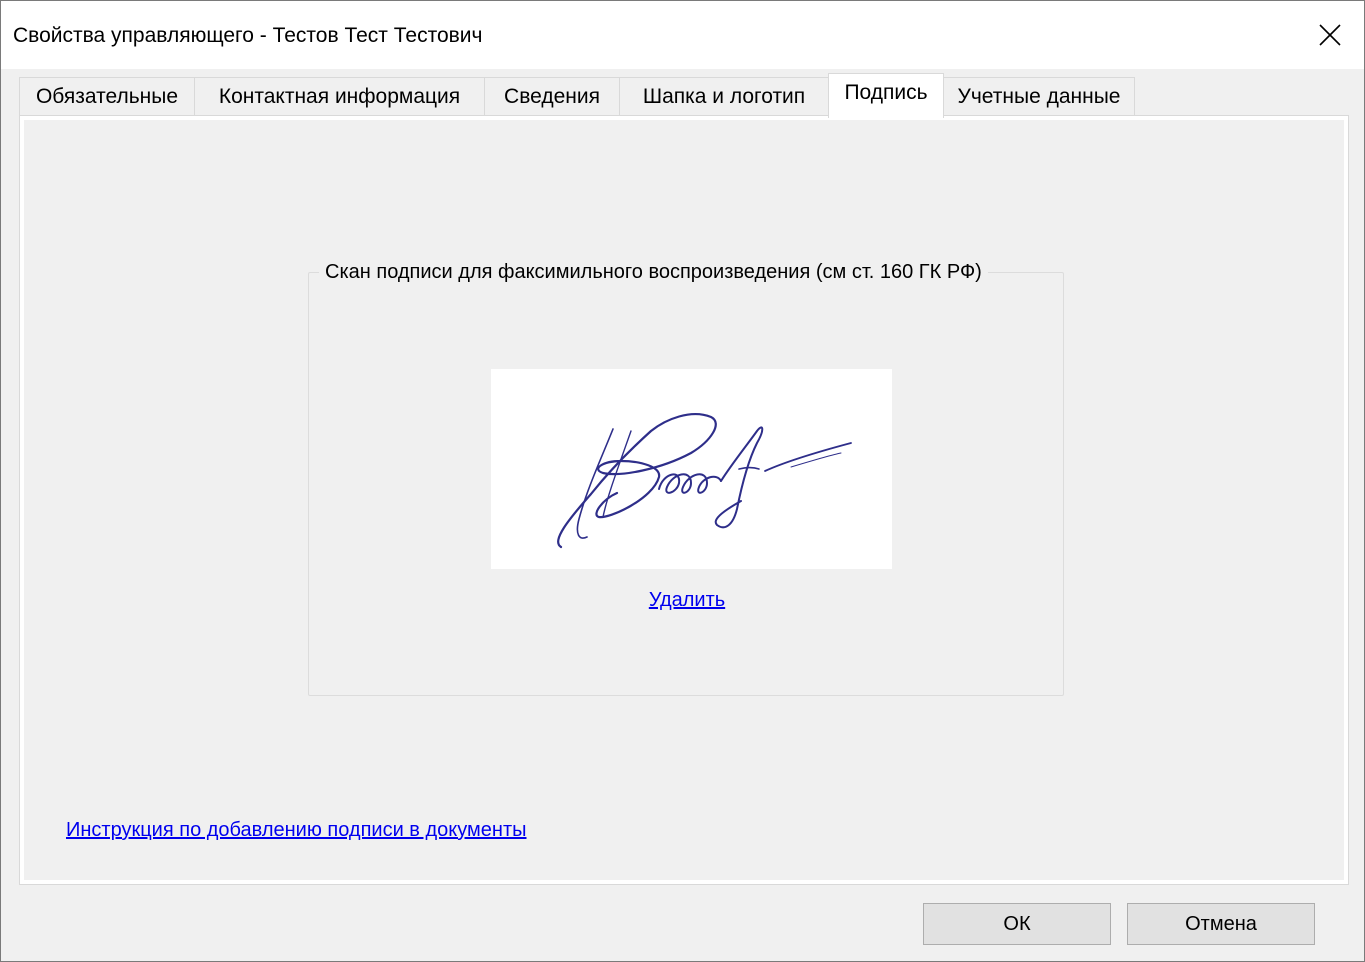 The image size is (1365, 962). Describe the element at coordinates (552, 96) in the screenshot. I see `tab-details: Сведения` at that location.